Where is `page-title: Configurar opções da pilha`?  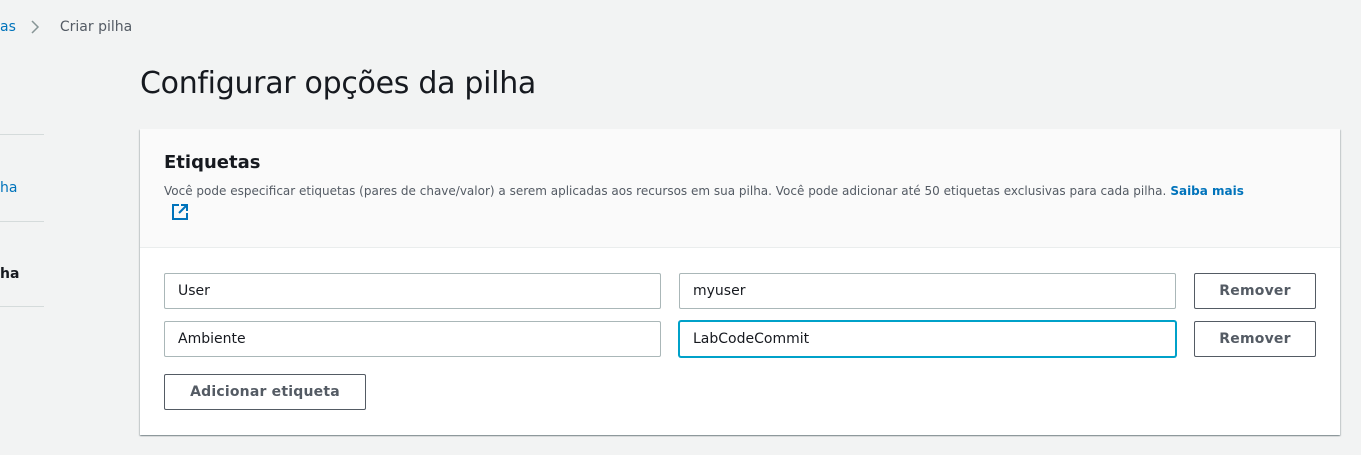
page-title: Configurar opções da pilha is located at coordinates (338, 83).